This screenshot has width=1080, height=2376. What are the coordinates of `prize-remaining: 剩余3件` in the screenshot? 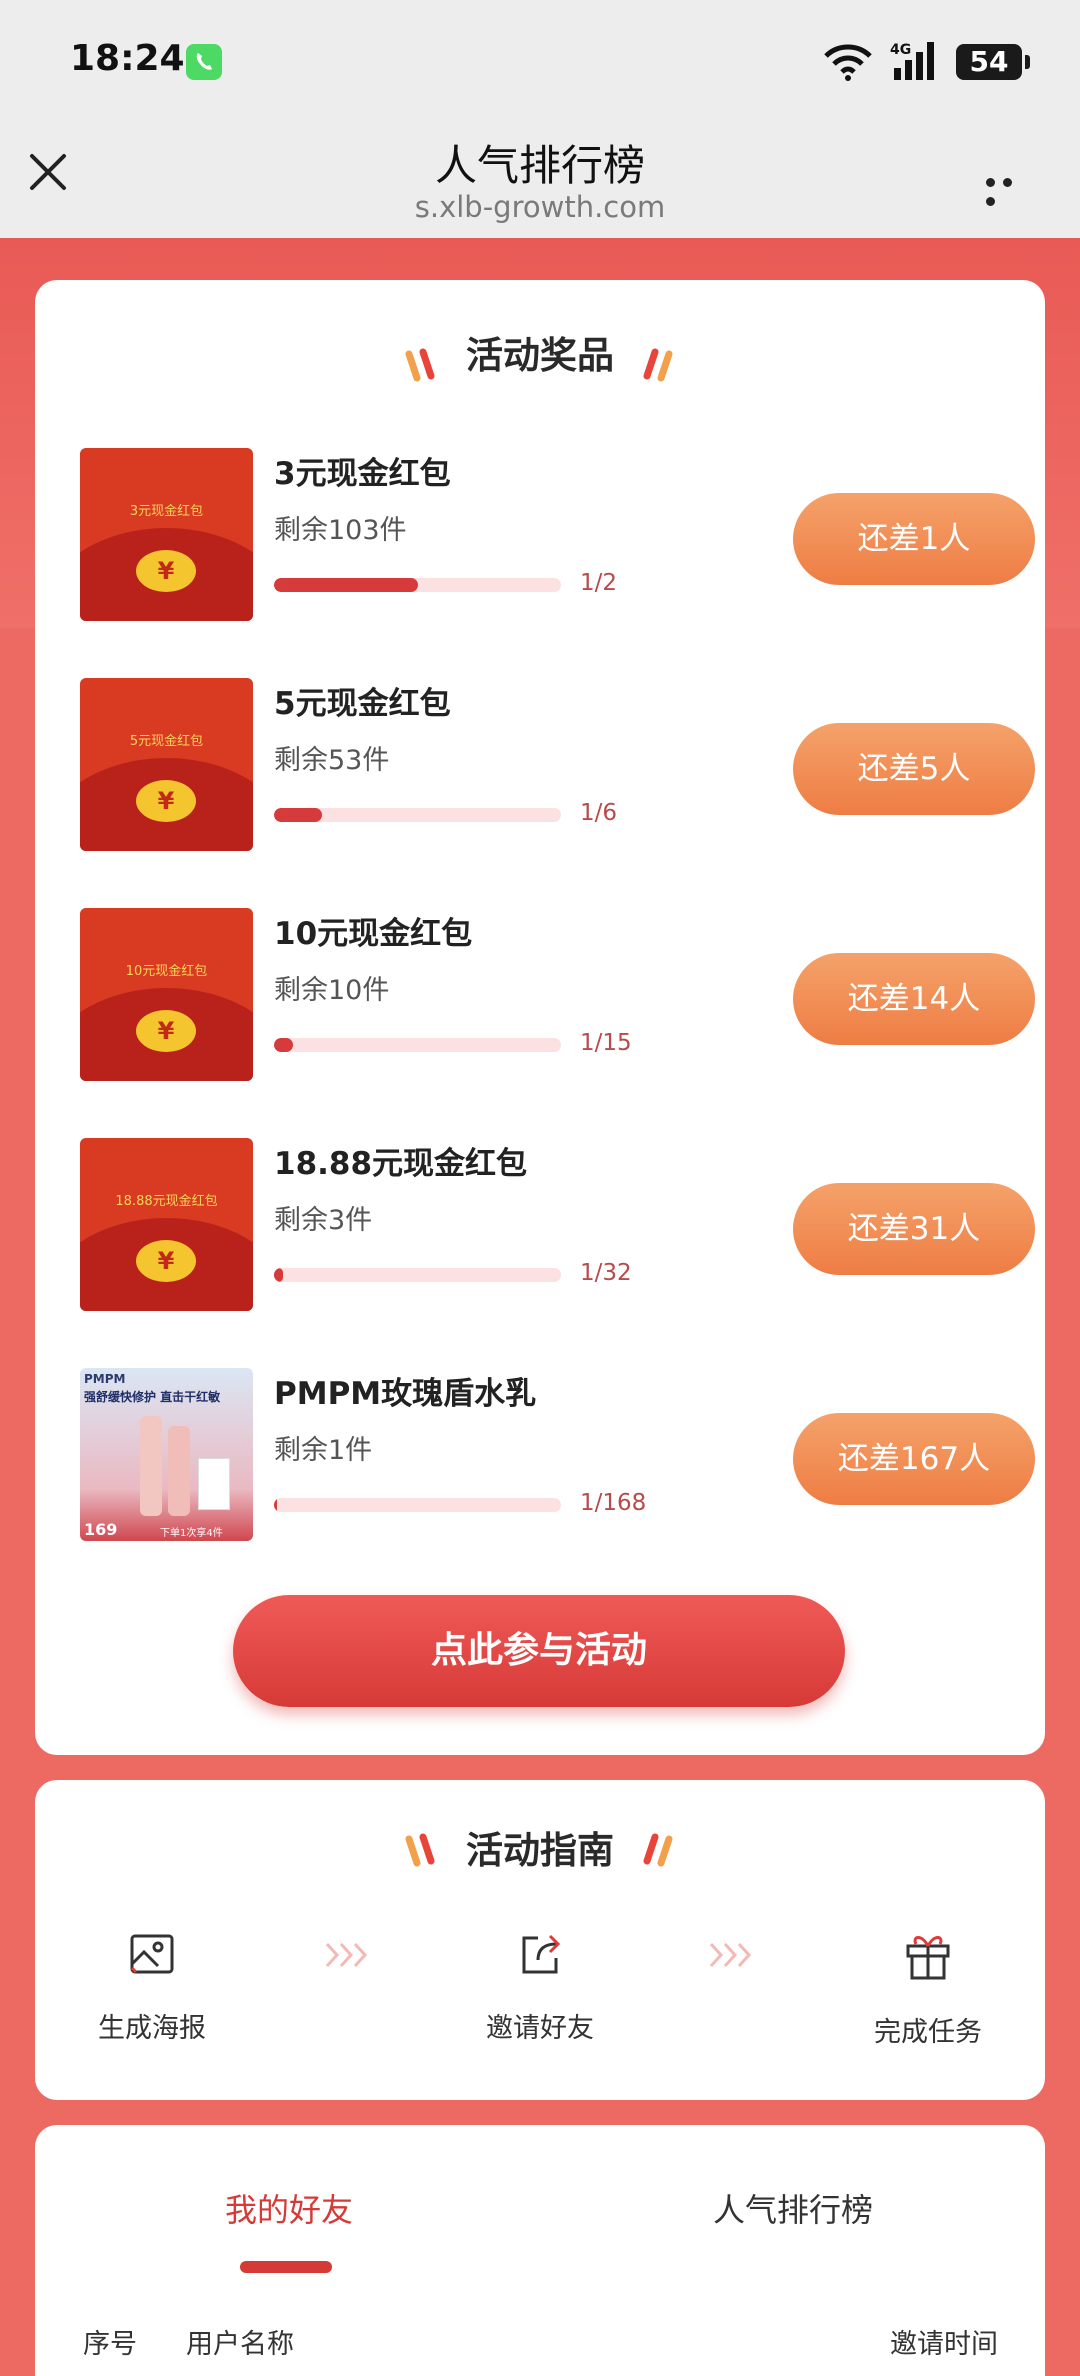 It's located at (323, 1220).